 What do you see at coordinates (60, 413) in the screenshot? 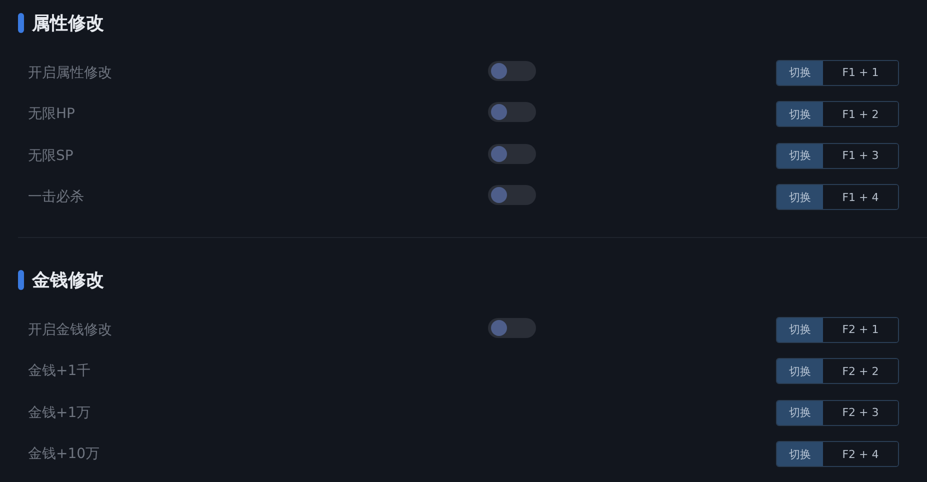
I see `option-label: 金钱+1万` at bounding box center [60, 413].